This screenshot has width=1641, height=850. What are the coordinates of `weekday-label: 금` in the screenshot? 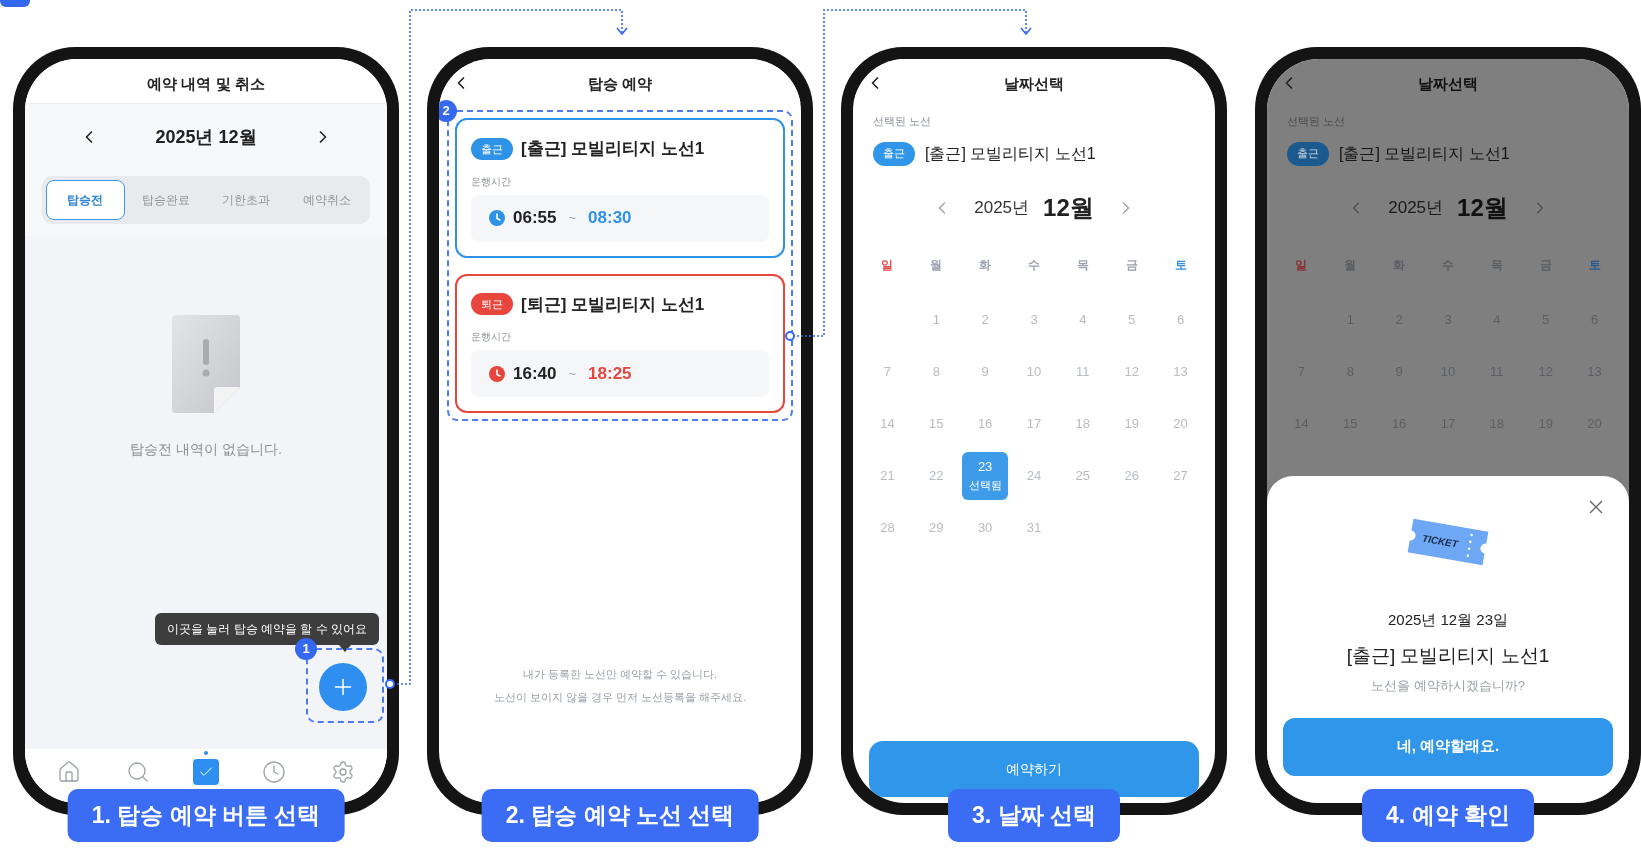 It's located at (1131, 265).